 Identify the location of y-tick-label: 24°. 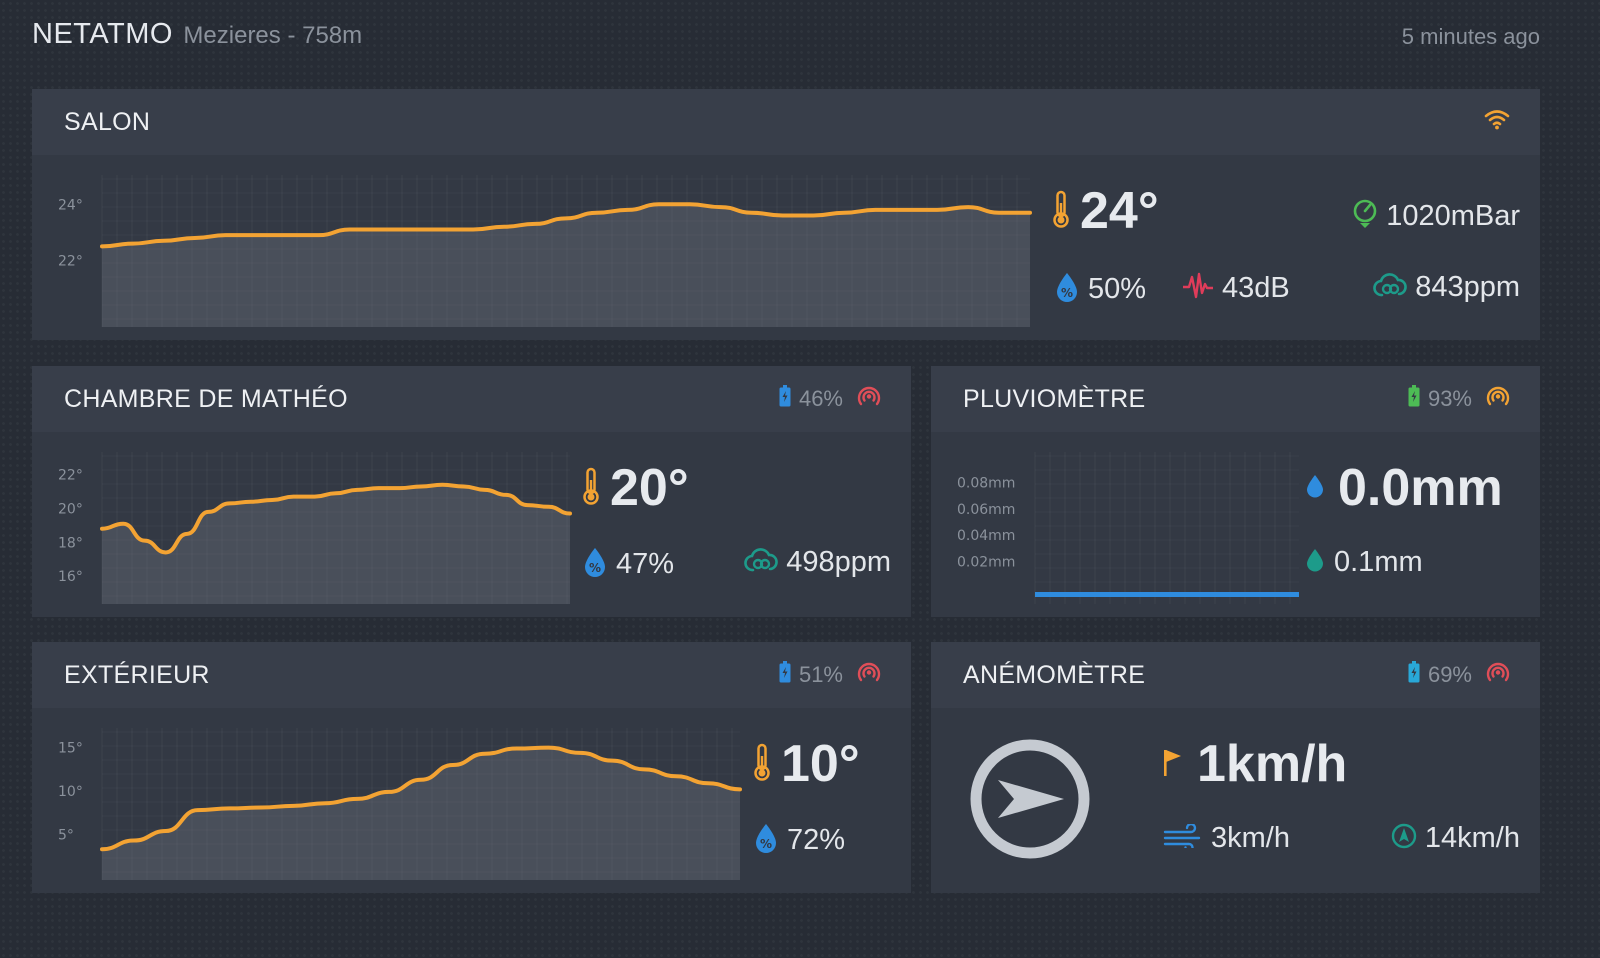
(70, 205).